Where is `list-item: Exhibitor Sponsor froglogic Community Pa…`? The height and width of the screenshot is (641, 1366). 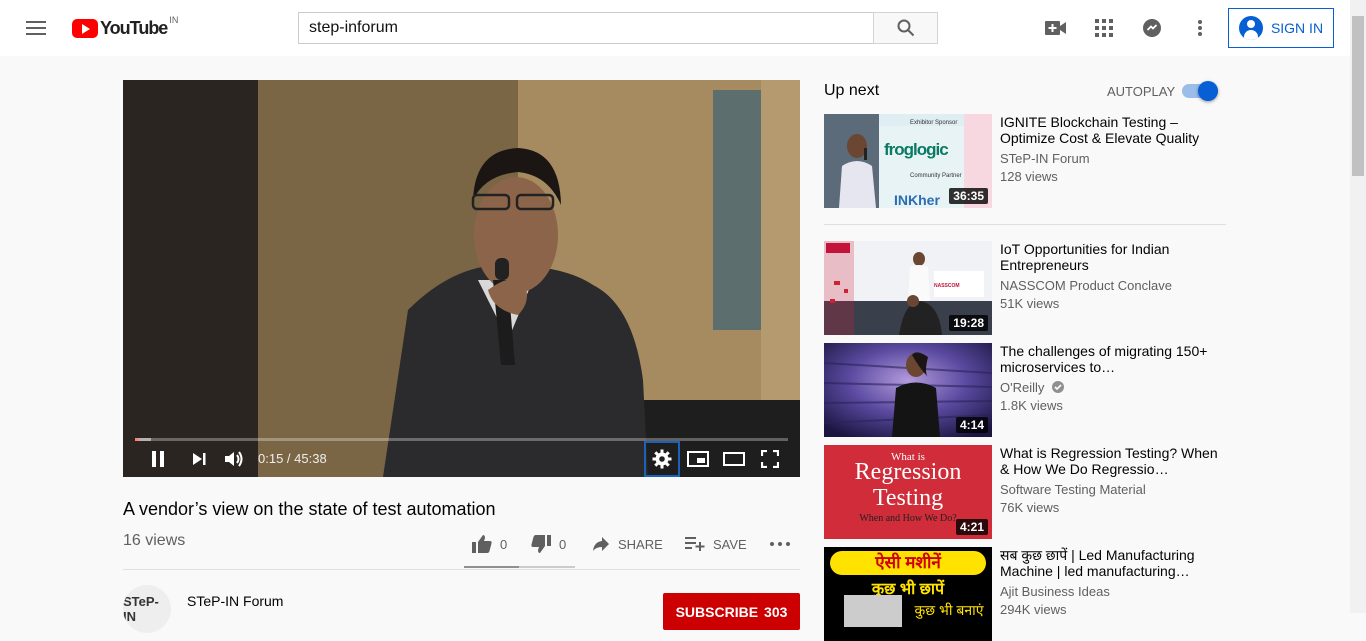
list-item: Exhibitor Sponsor froglogic Community Pa… is located at coordinates (1025, 161).